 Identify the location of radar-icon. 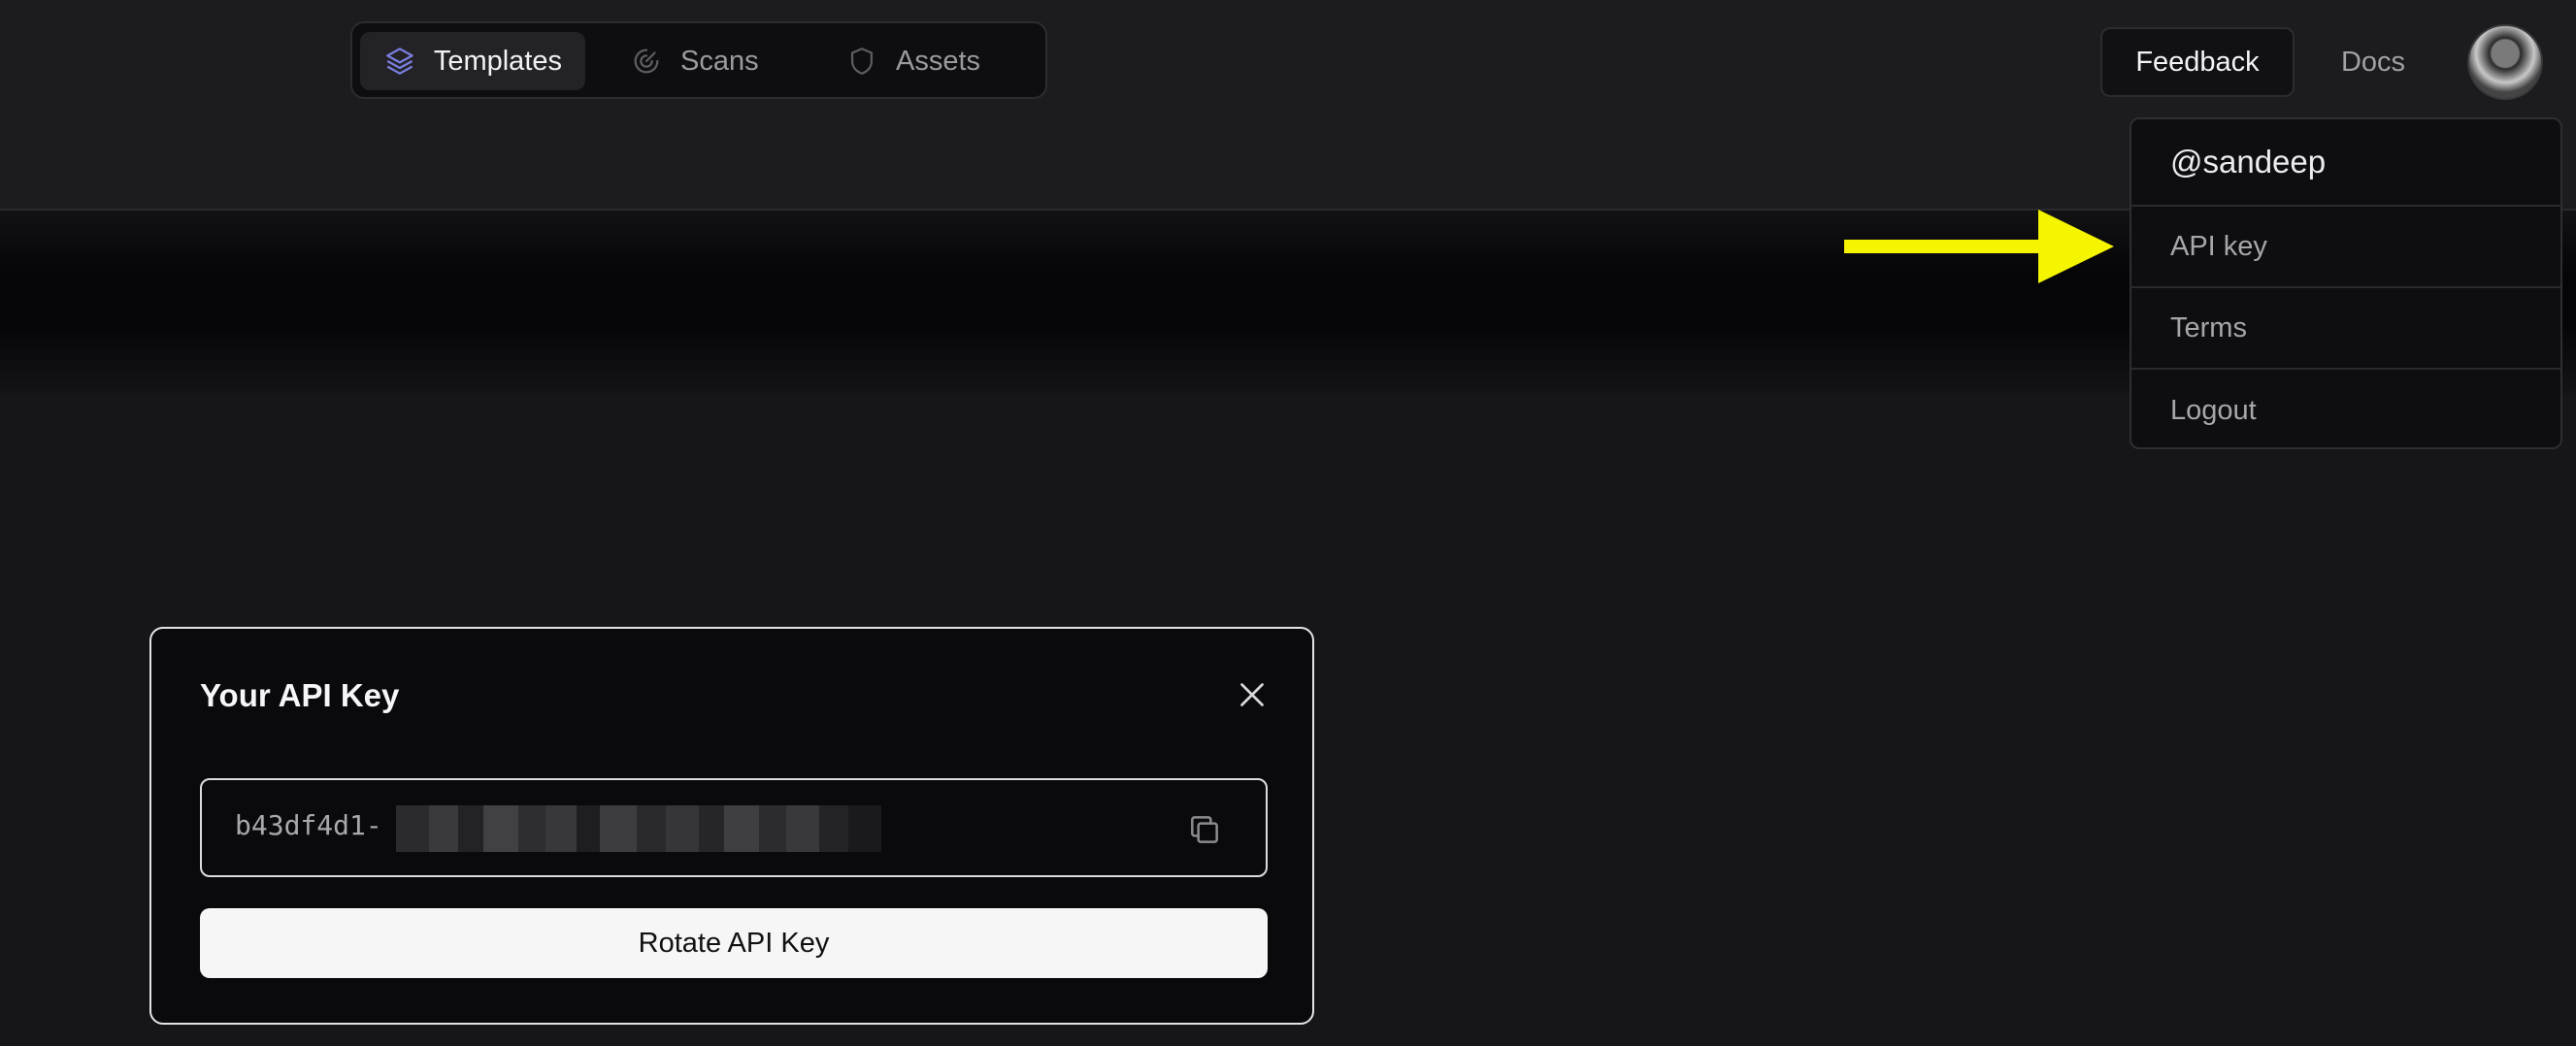
(646, 61).